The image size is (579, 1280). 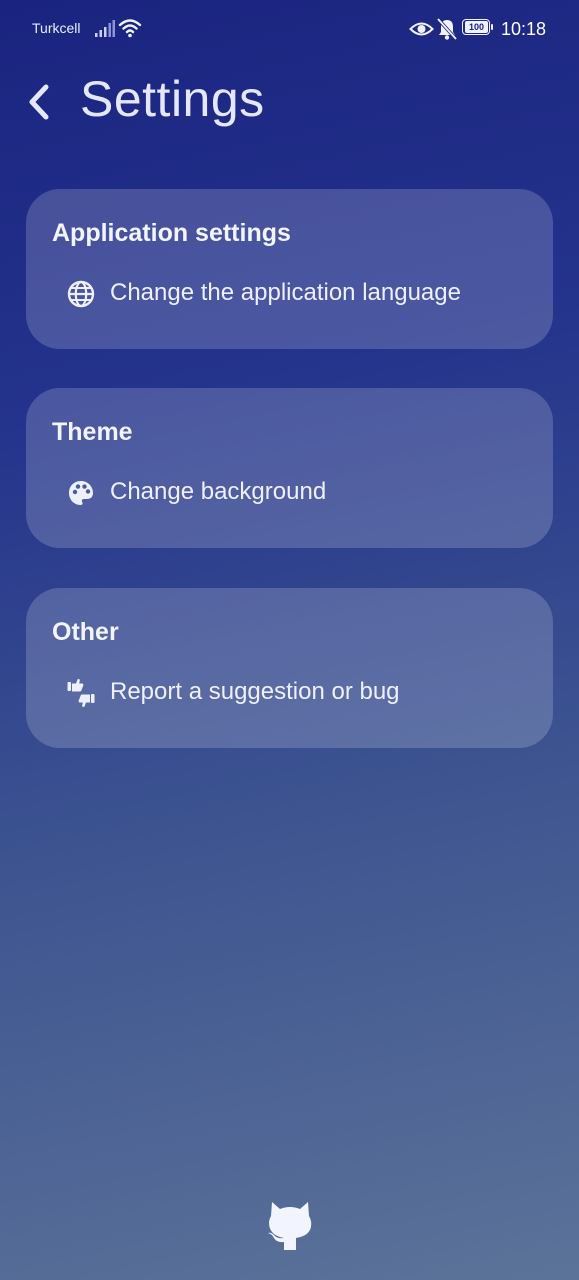 I want to click on section-title: Theme, so click(x=92, y=432).